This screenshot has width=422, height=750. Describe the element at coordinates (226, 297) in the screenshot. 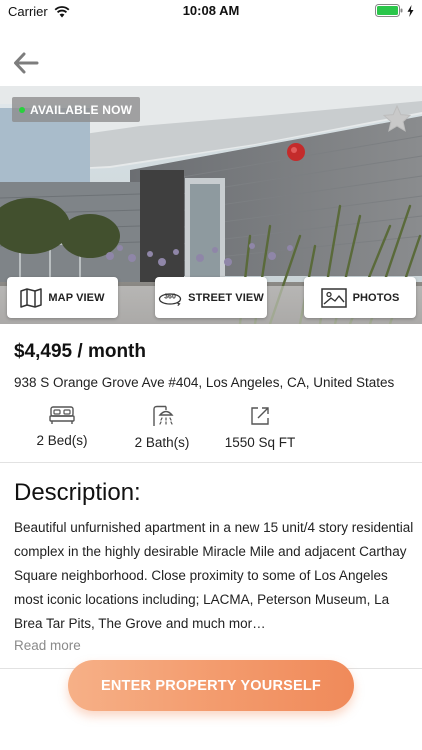

I see `street-view-label: STREET VIEW` at that location.